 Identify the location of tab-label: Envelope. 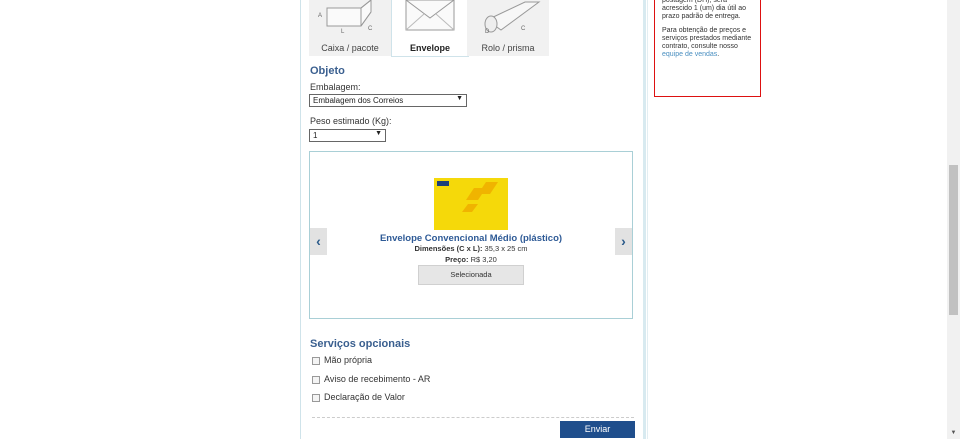
(429, 48).